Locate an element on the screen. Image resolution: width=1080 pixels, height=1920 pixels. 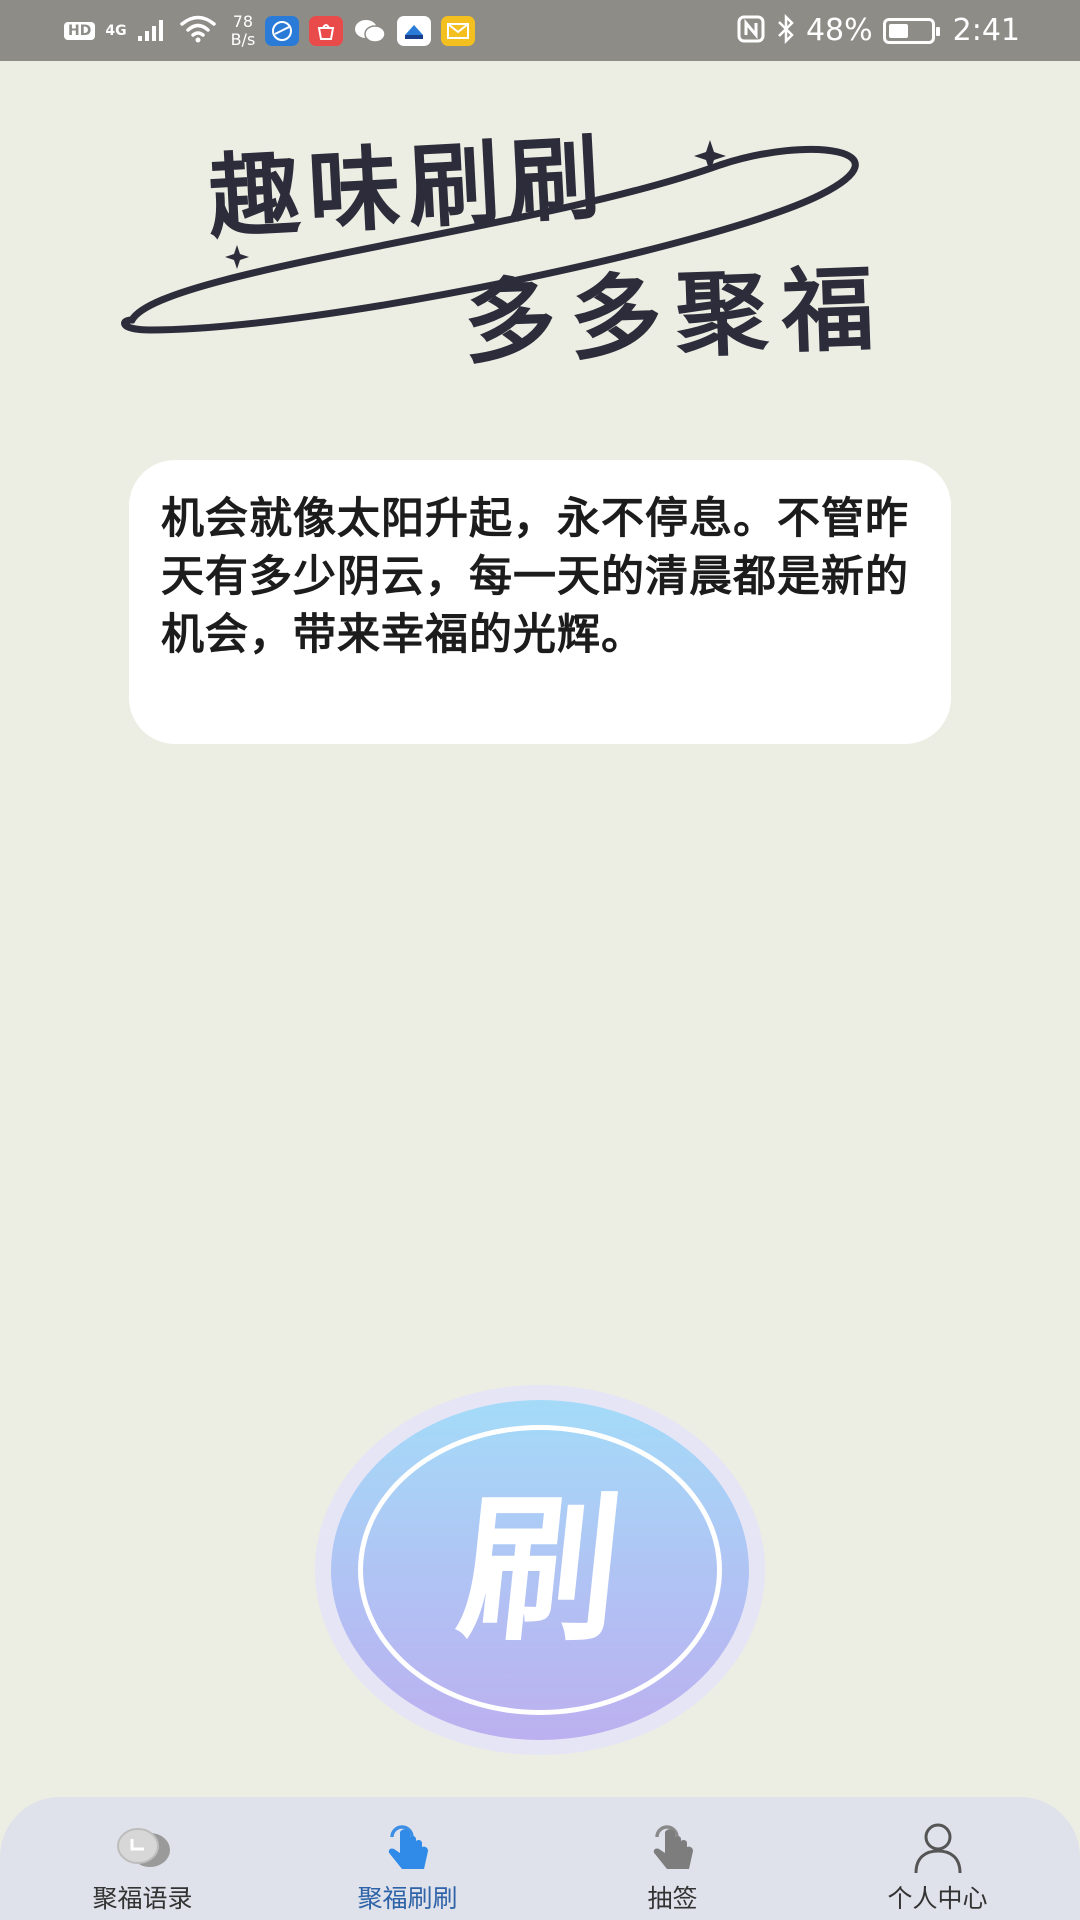
tap-hand-icon is located at coordinates (408, 1847).